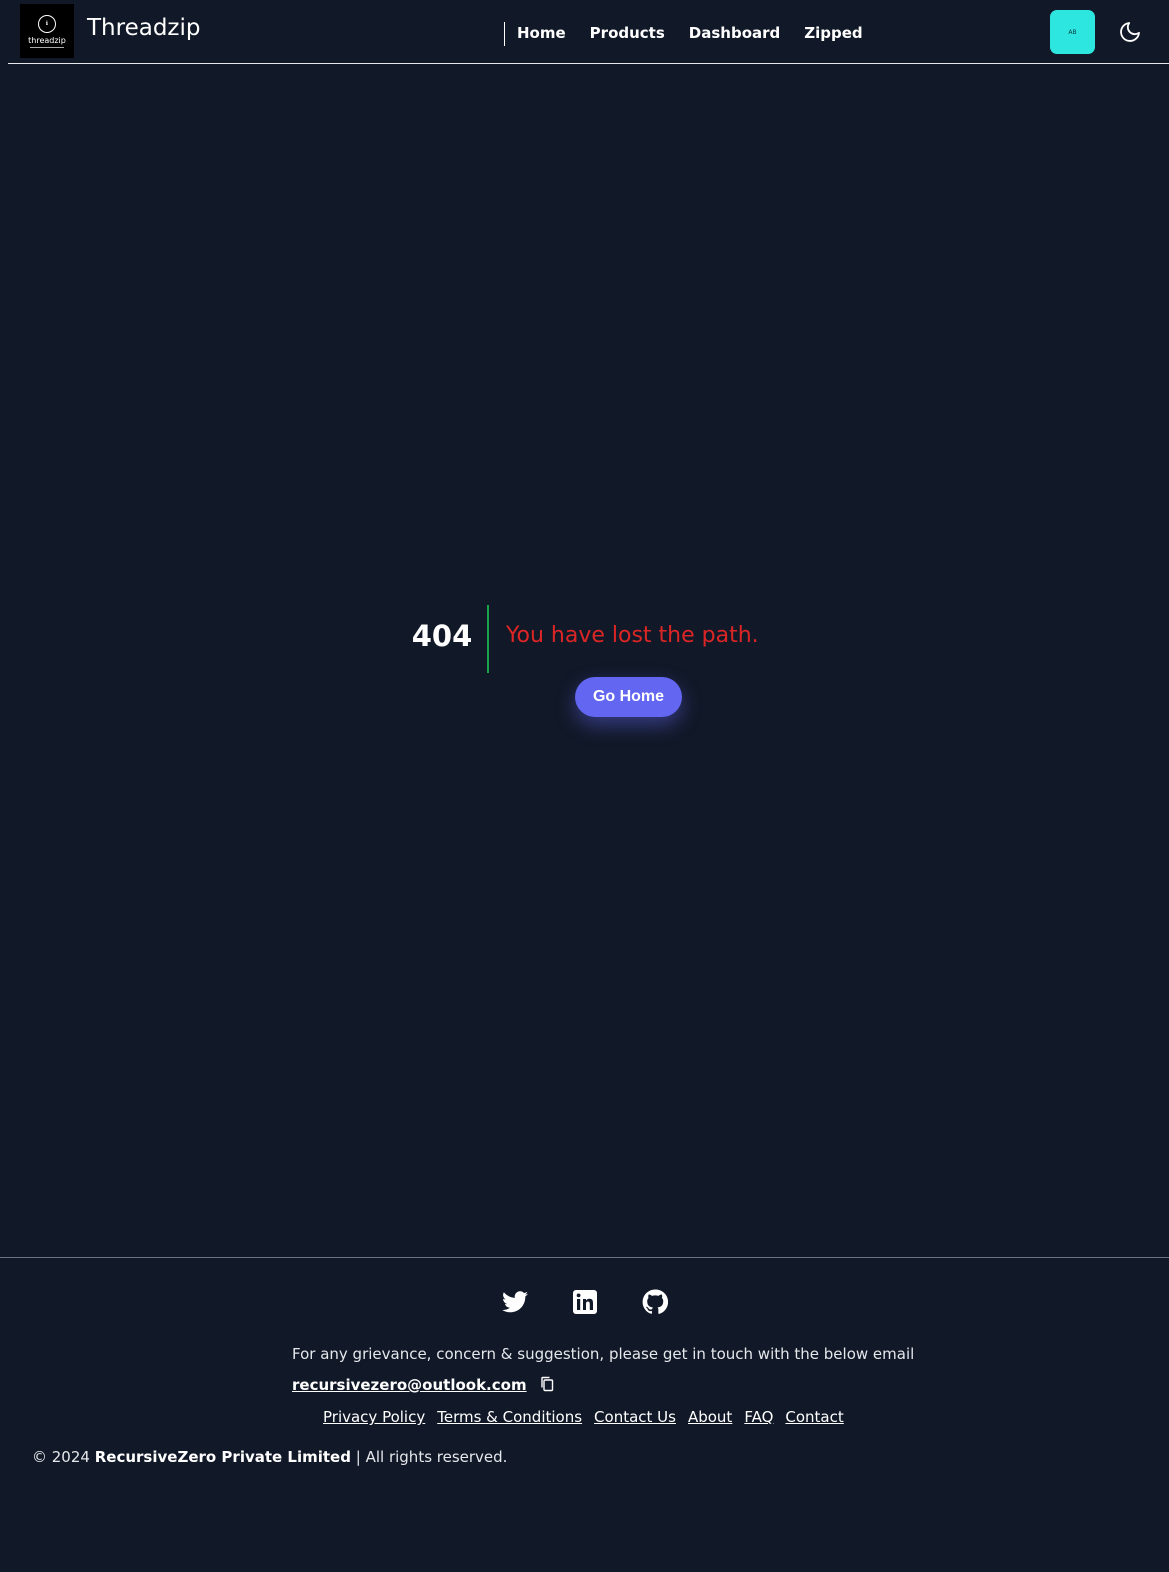  Describe the element at coordinates (409, 1385) in the screenshot. I see `contact-email-link: recursivezero@outlook.com` at that location.